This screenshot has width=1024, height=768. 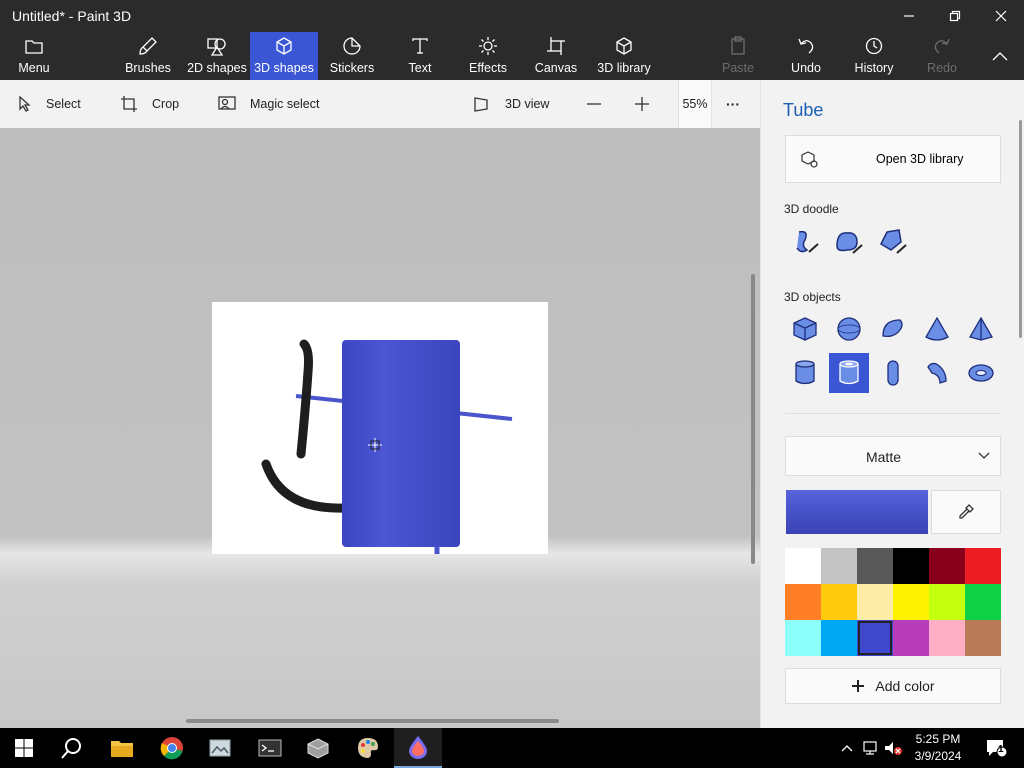 I want to click on 3d-library-tab: 3D library, so click(x=624, y=56).